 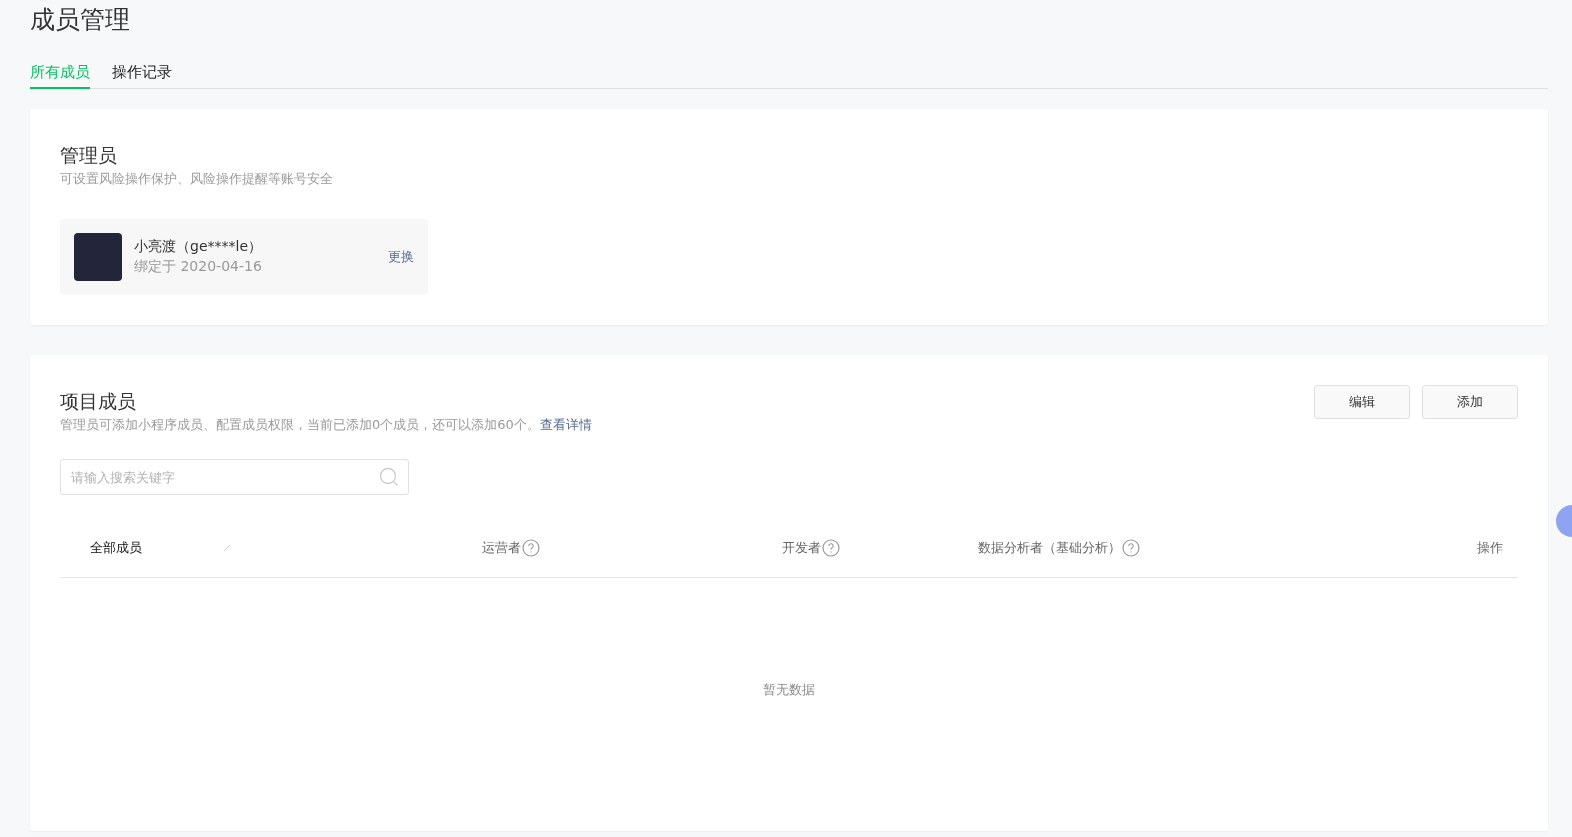 I want to click on action-button: 编辑, so click(x=1362, y=402).